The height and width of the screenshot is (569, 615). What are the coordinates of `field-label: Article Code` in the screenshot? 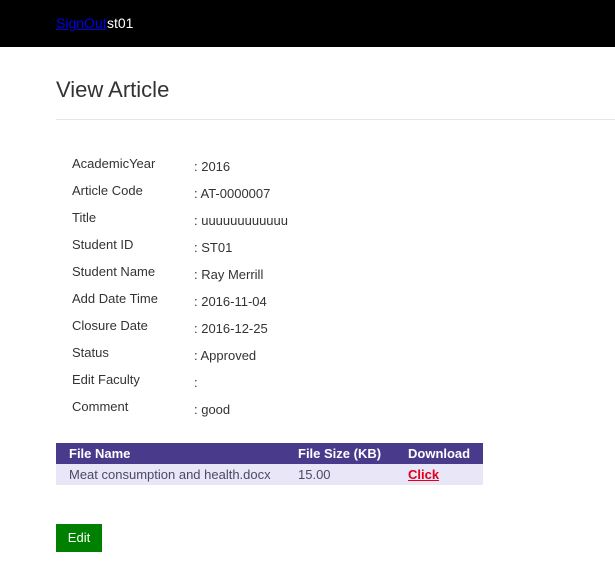 It's located at (107, 190).